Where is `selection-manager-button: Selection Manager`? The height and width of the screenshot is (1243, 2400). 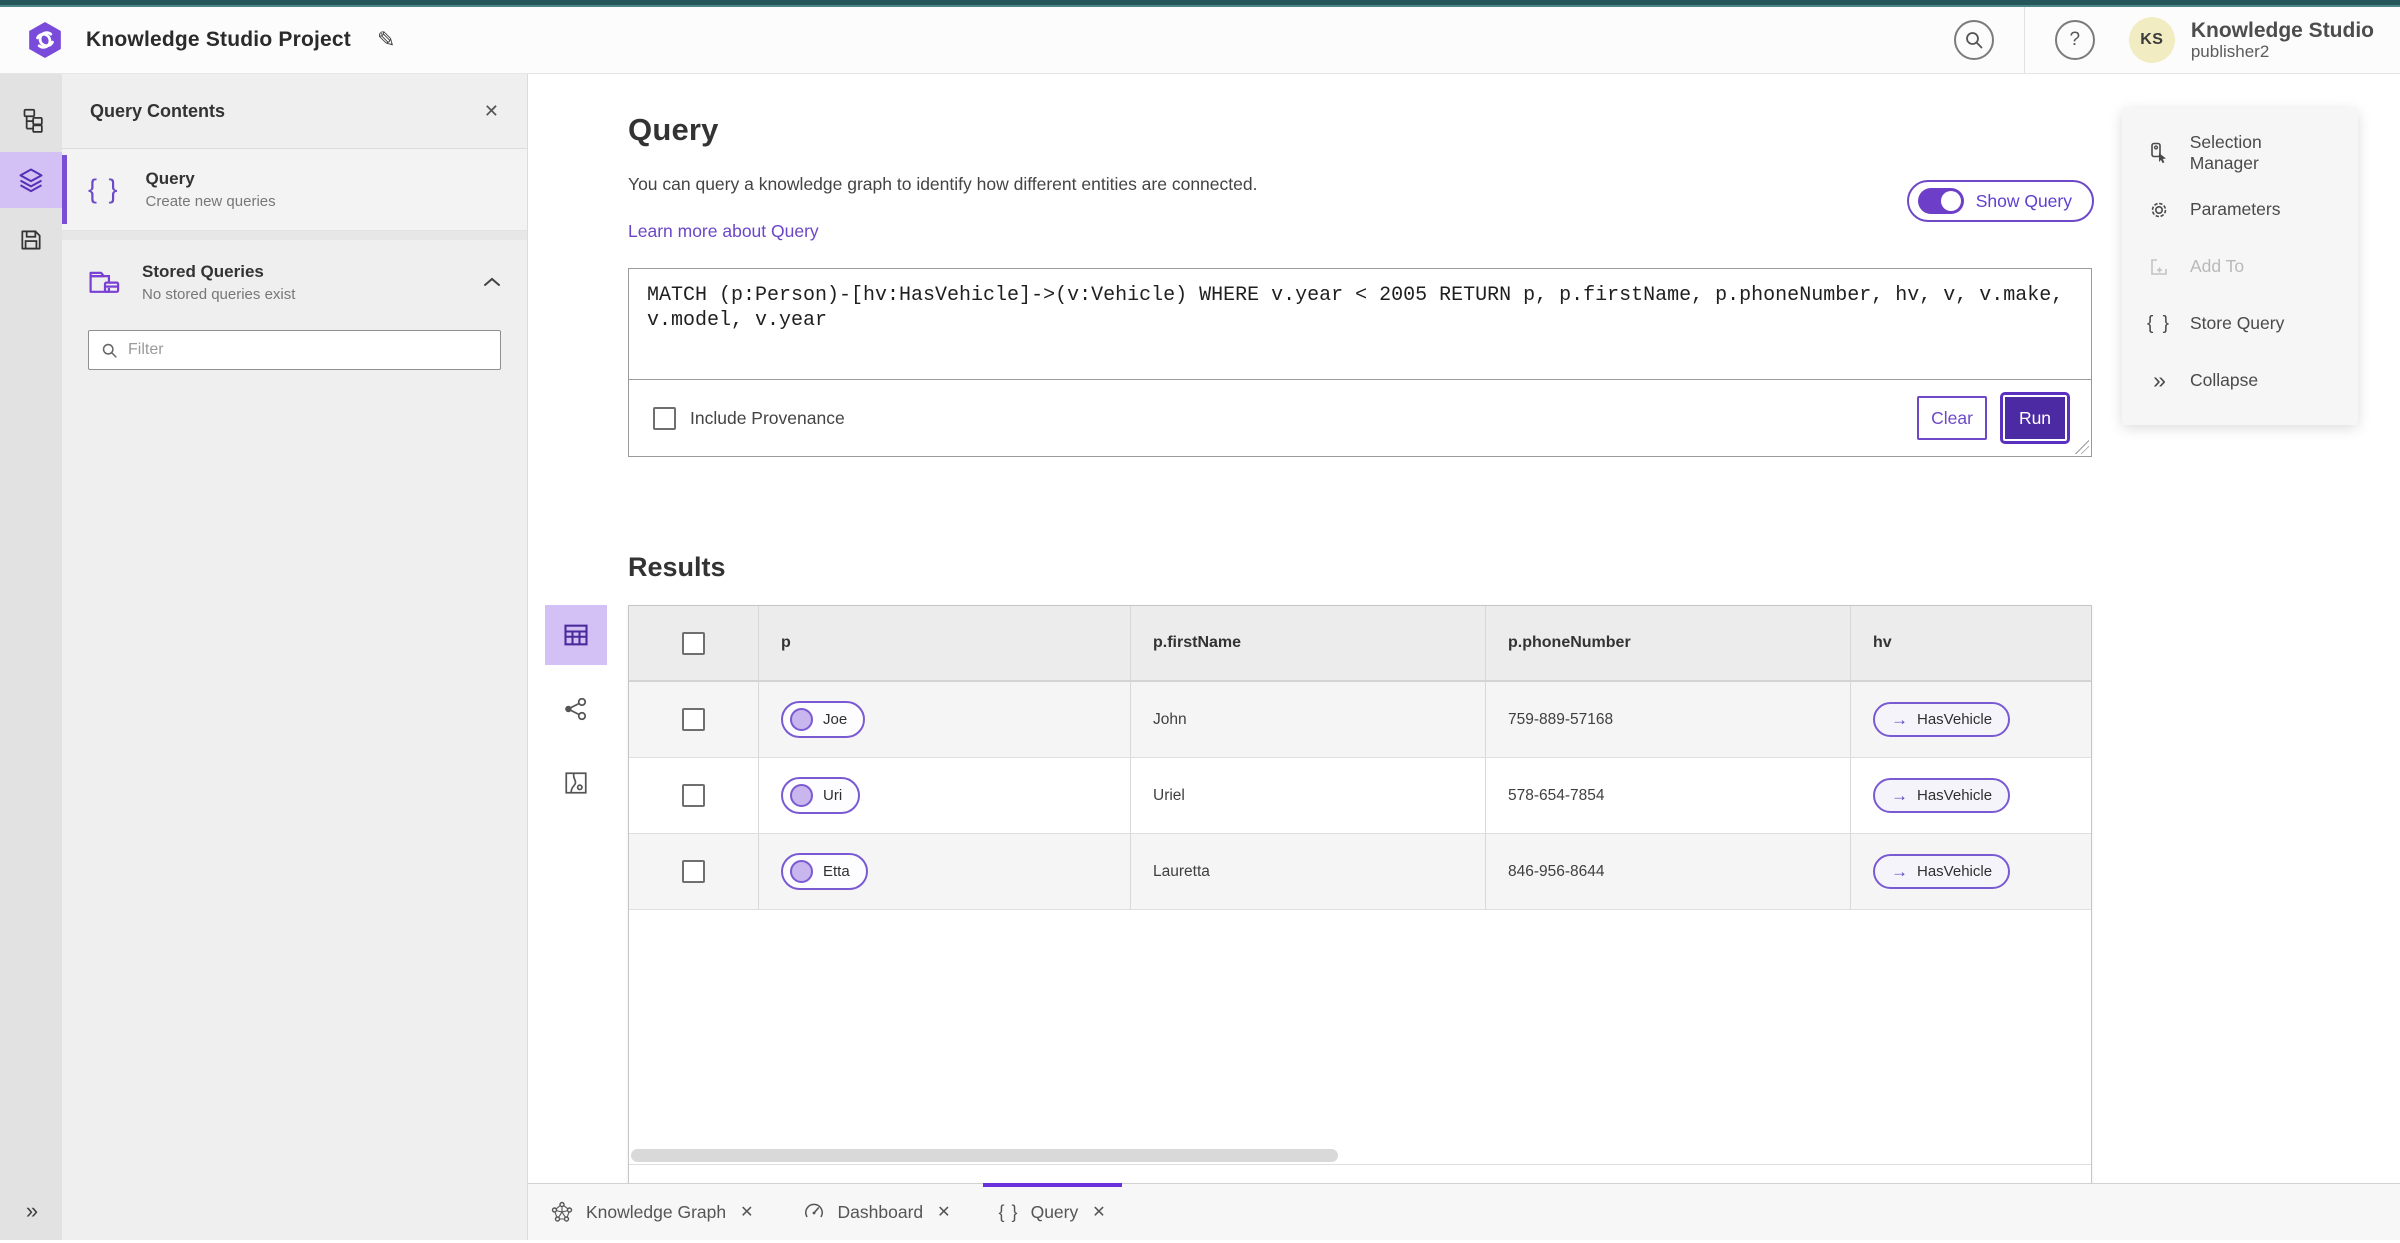
selection-manager-button: Selection Manager is located at coordinates (2240, 152).